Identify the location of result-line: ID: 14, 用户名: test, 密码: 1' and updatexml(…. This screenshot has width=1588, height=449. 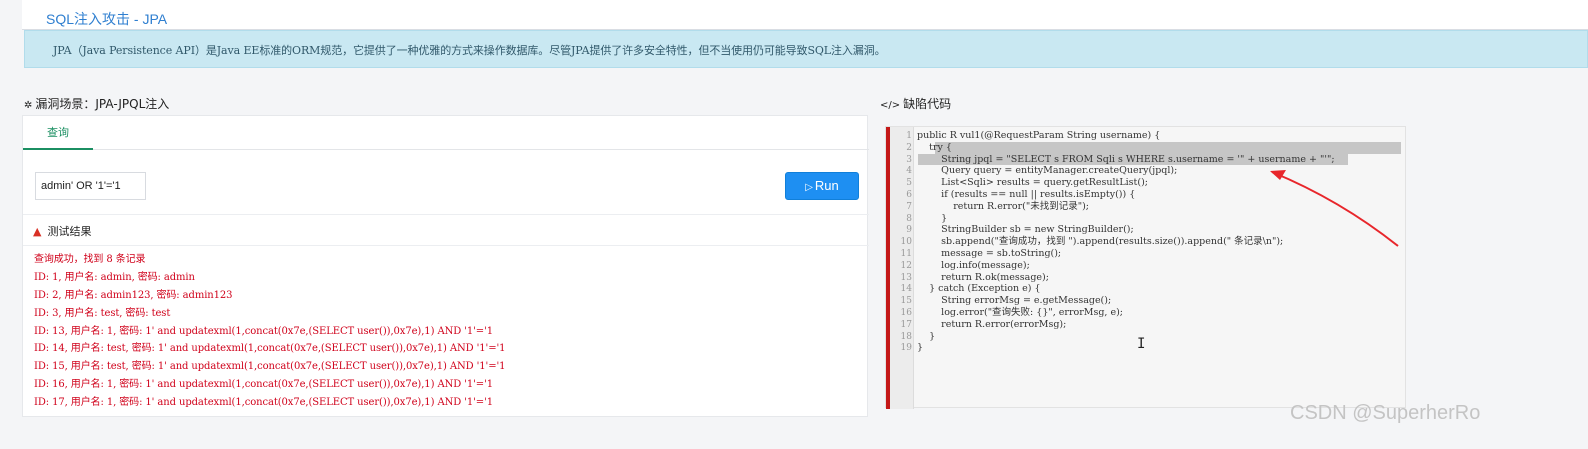
(270, 349).